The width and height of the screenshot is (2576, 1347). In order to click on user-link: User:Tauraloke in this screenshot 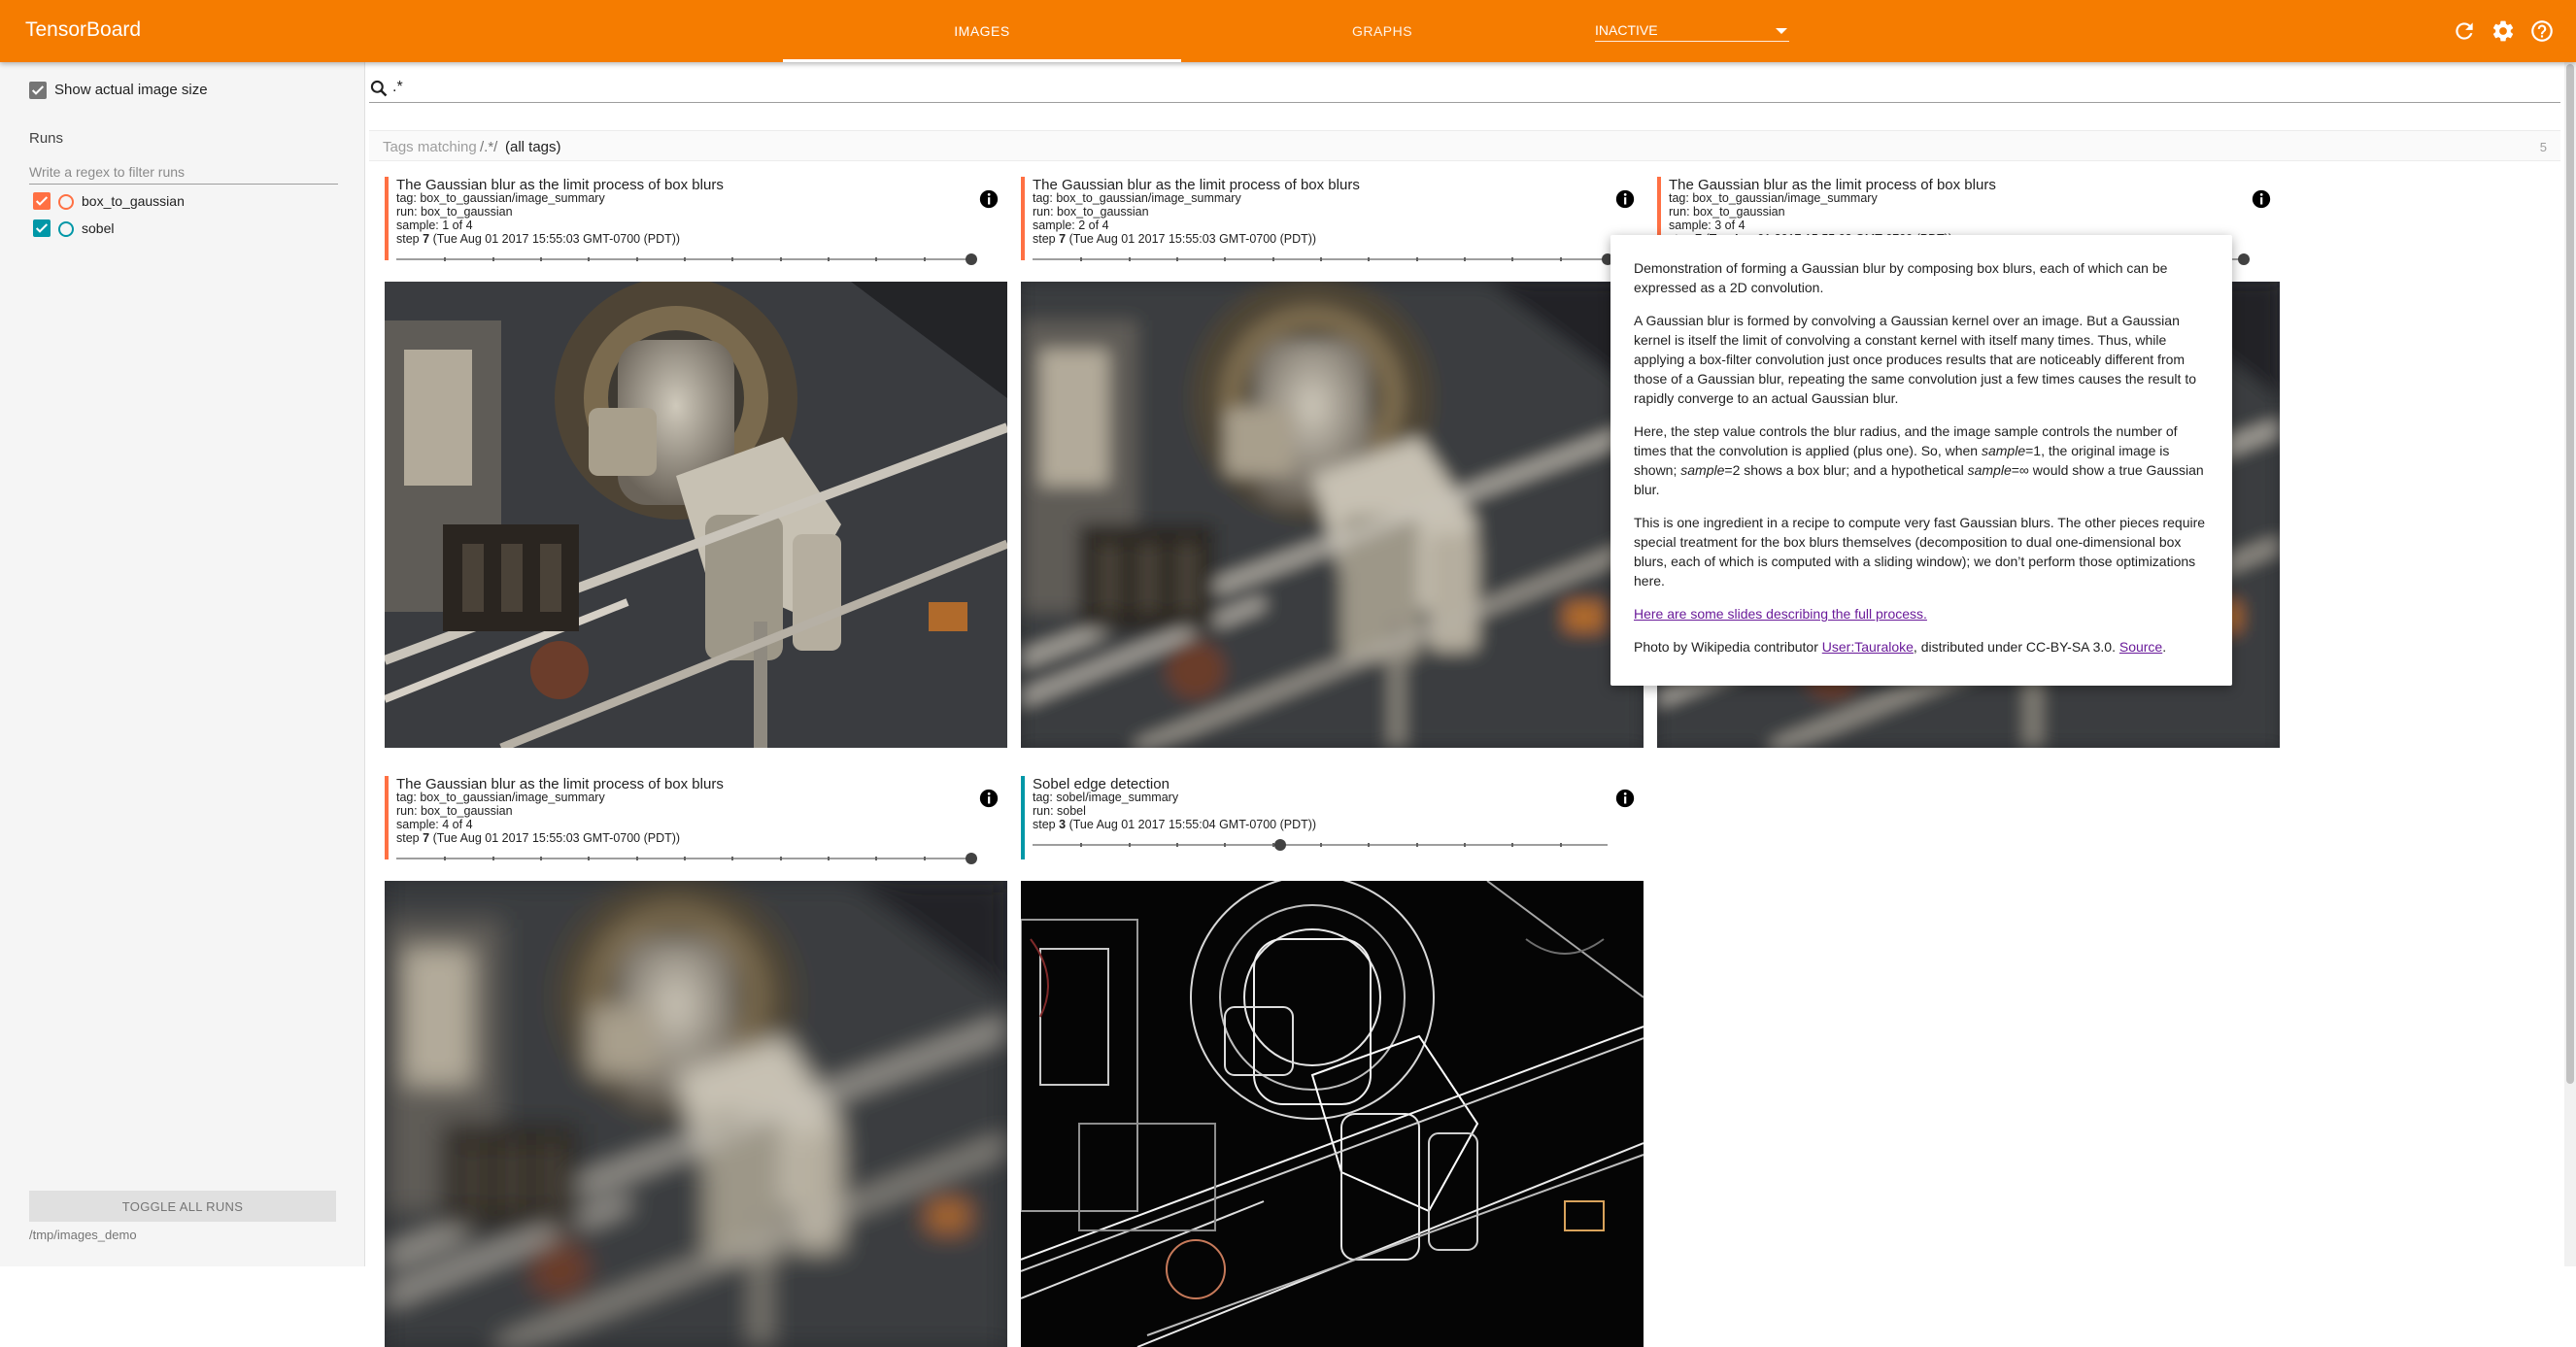, I will do `click(1868, 647)`.